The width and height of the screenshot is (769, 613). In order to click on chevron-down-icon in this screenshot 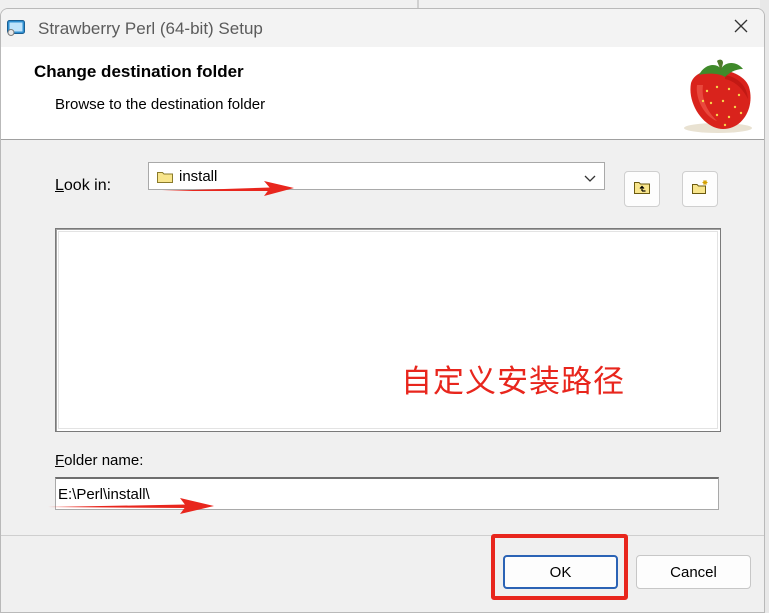, I will do `click(590, 176)`.